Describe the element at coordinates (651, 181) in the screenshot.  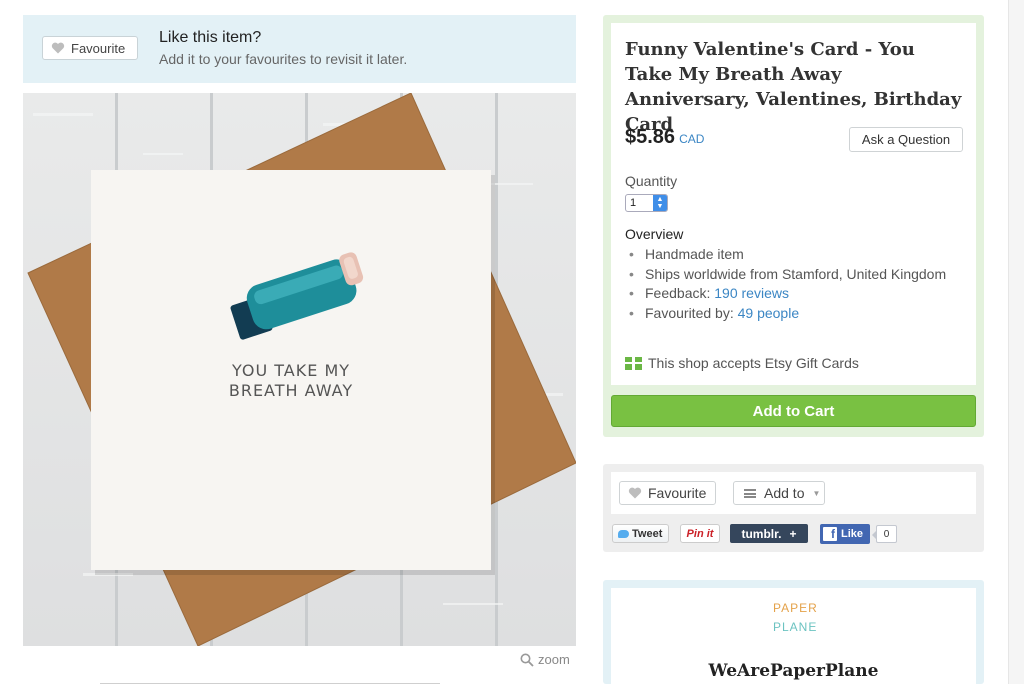
I see `quantity-label: Quantity` at that location.